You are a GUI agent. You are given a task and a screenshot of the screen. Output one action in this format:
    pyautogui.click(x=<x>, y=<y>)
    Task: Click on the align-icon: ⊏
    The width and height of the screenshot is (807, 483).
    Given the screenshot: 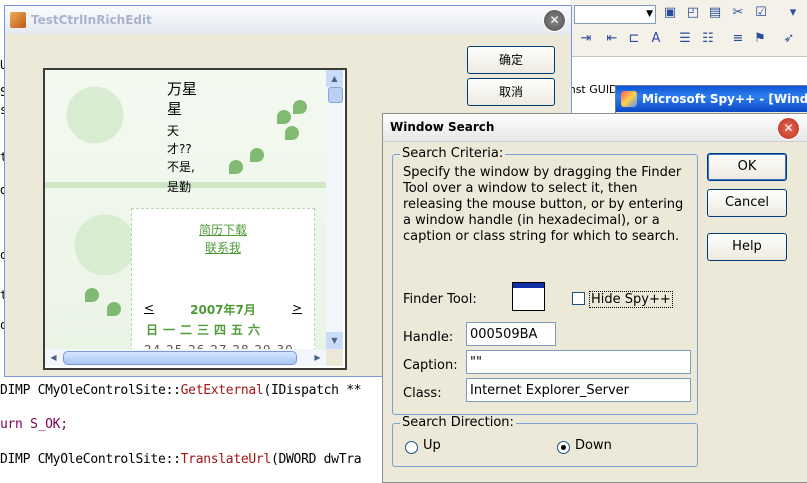 What is the action you would take?
    pyautogui.click(x=634, y=39)
    